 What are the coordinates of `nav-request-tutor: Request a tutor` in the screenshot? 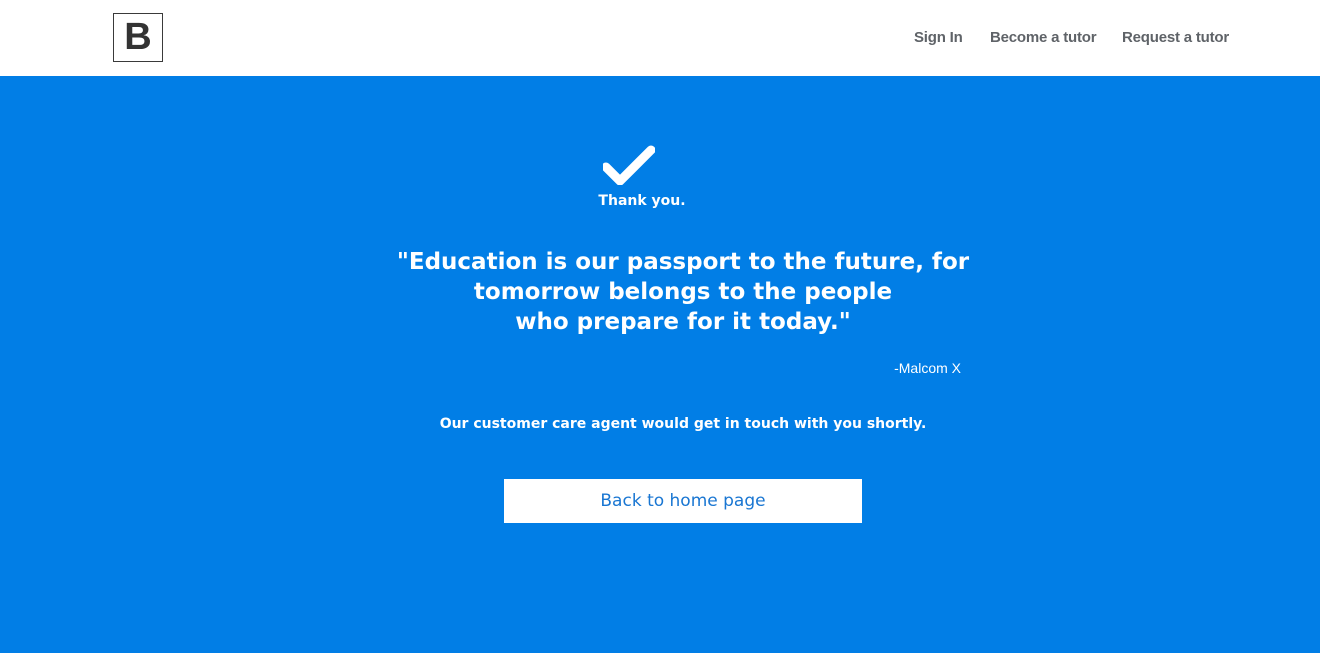 It's located at (1175, 37).